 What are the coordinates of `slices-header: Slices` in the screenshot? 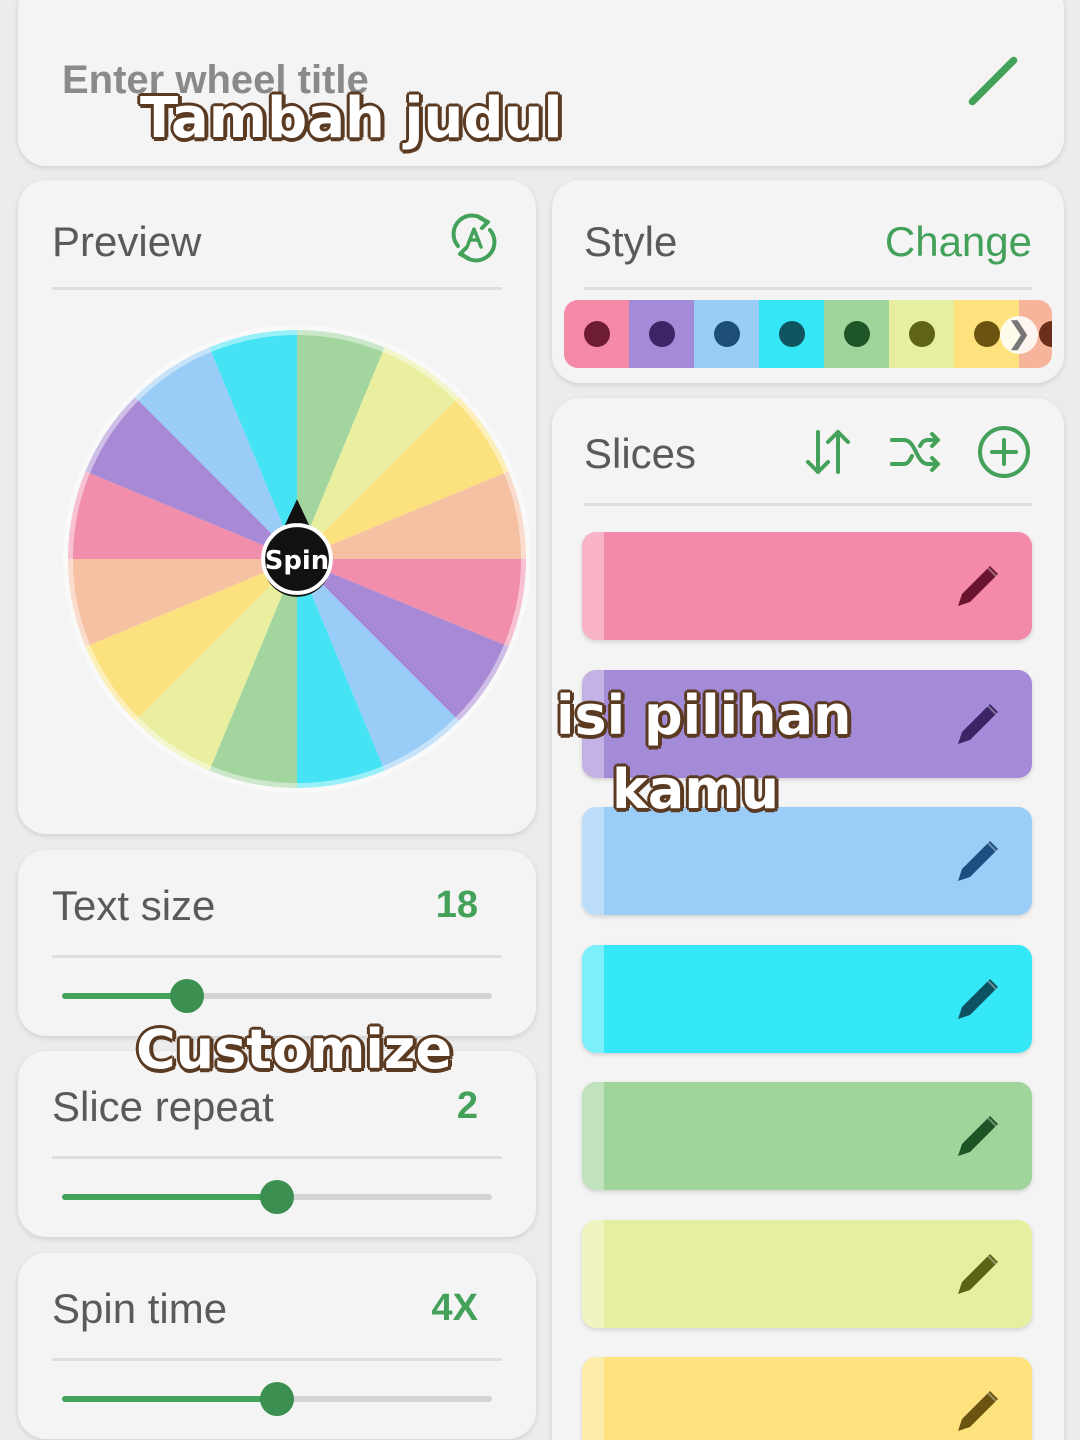 It's located at (808, 464).